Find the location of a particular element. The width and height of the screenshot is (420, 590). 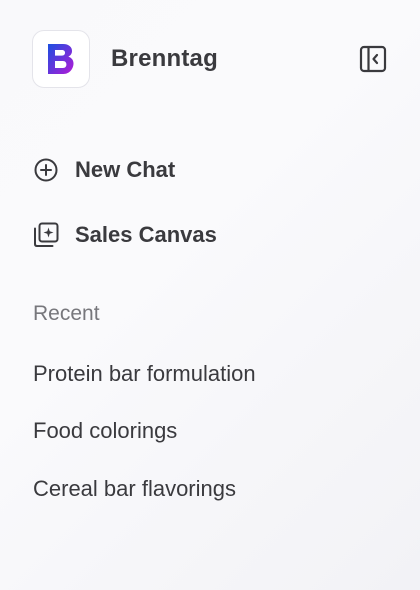

nav-sales-canvas: Sales Canvas is located at coordinates (124, 235).